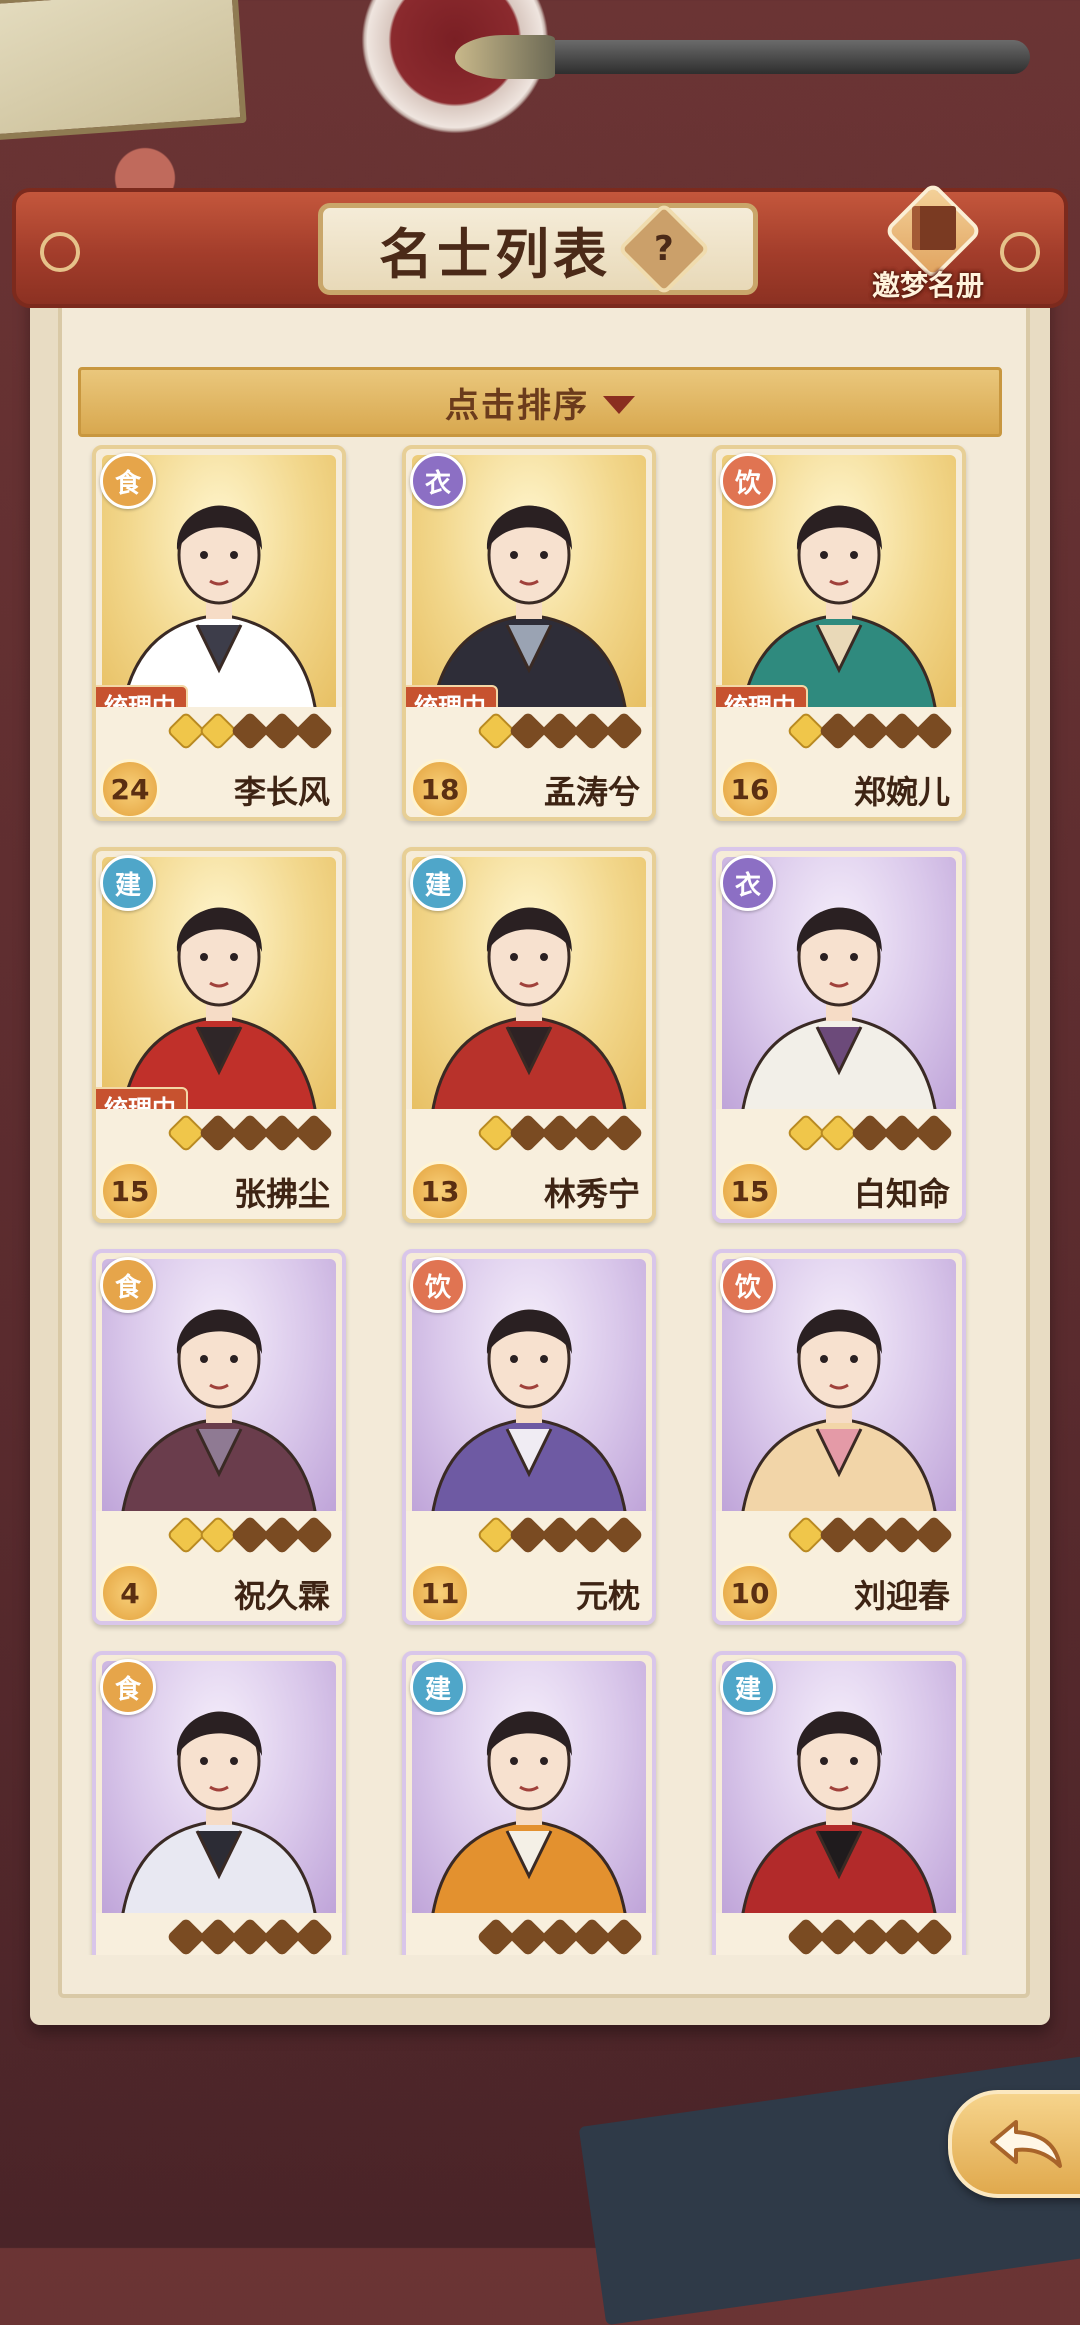  What do you see at coordinates (219, 1164) in the screenshot?
I see `card-info: 15 张拂尘` at bounding box center [219, 1164].